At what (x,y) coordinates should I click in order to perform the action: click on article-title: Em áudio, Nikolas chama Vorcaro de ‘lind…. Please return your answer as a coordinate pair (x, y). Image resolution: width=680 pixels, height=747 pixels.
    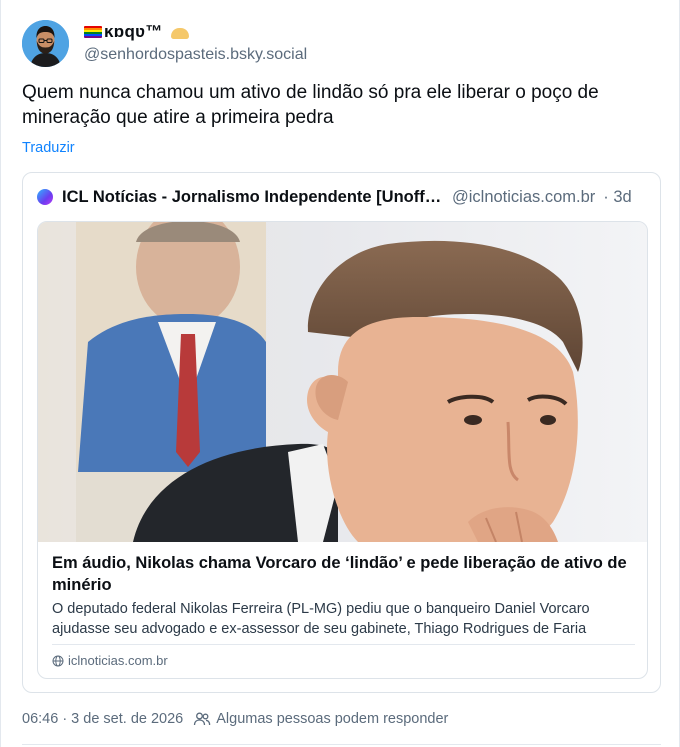
    Looking at the image, I should click on (344, 574).